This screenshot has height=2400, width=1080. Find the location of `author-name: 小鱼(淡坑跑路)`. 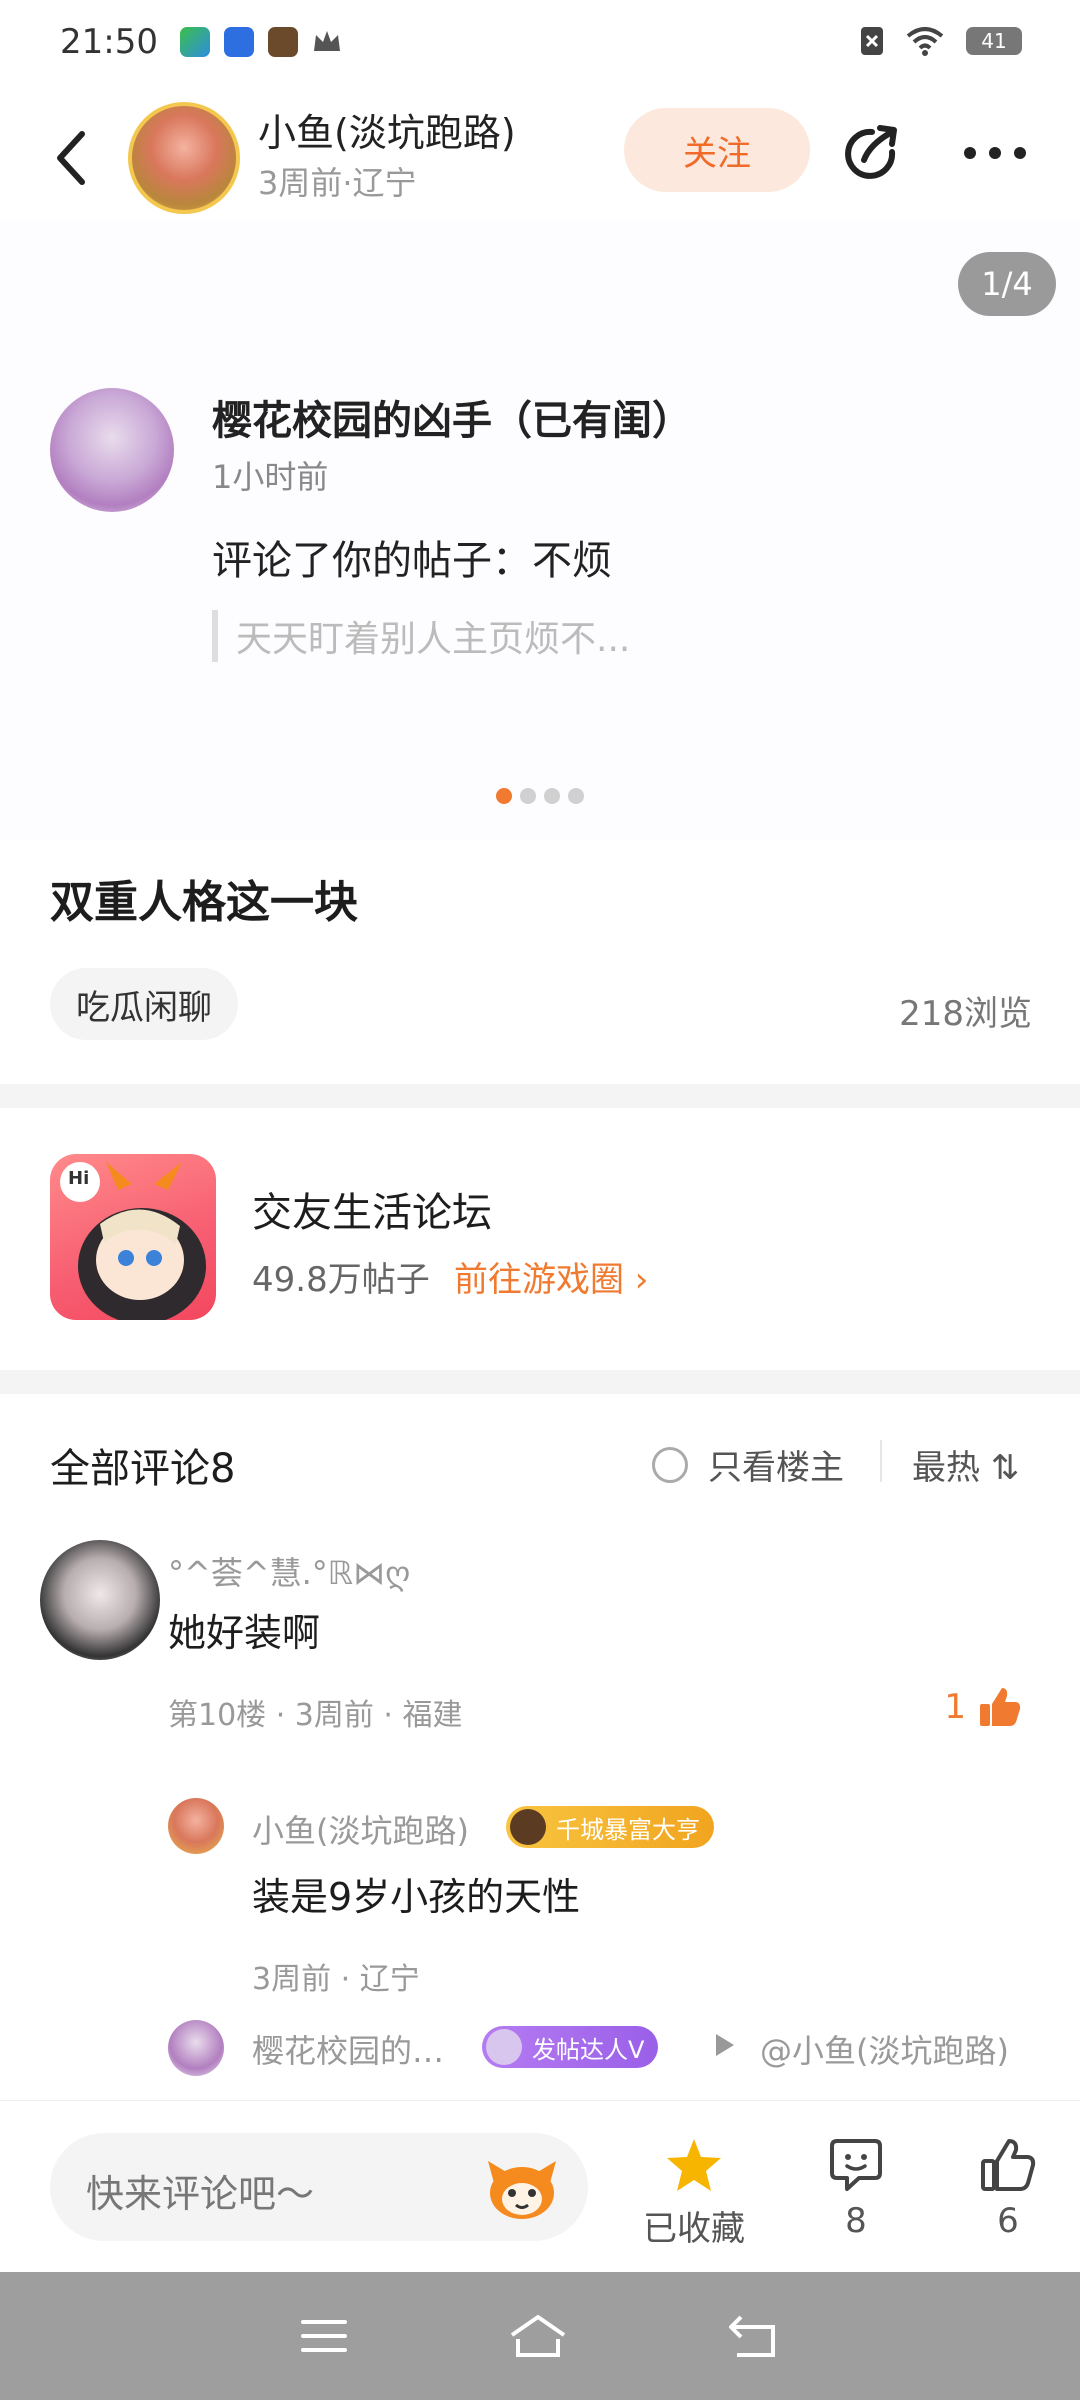

author-name: 小鱼(淡坑跑路) is located at coordinates (387, 129).